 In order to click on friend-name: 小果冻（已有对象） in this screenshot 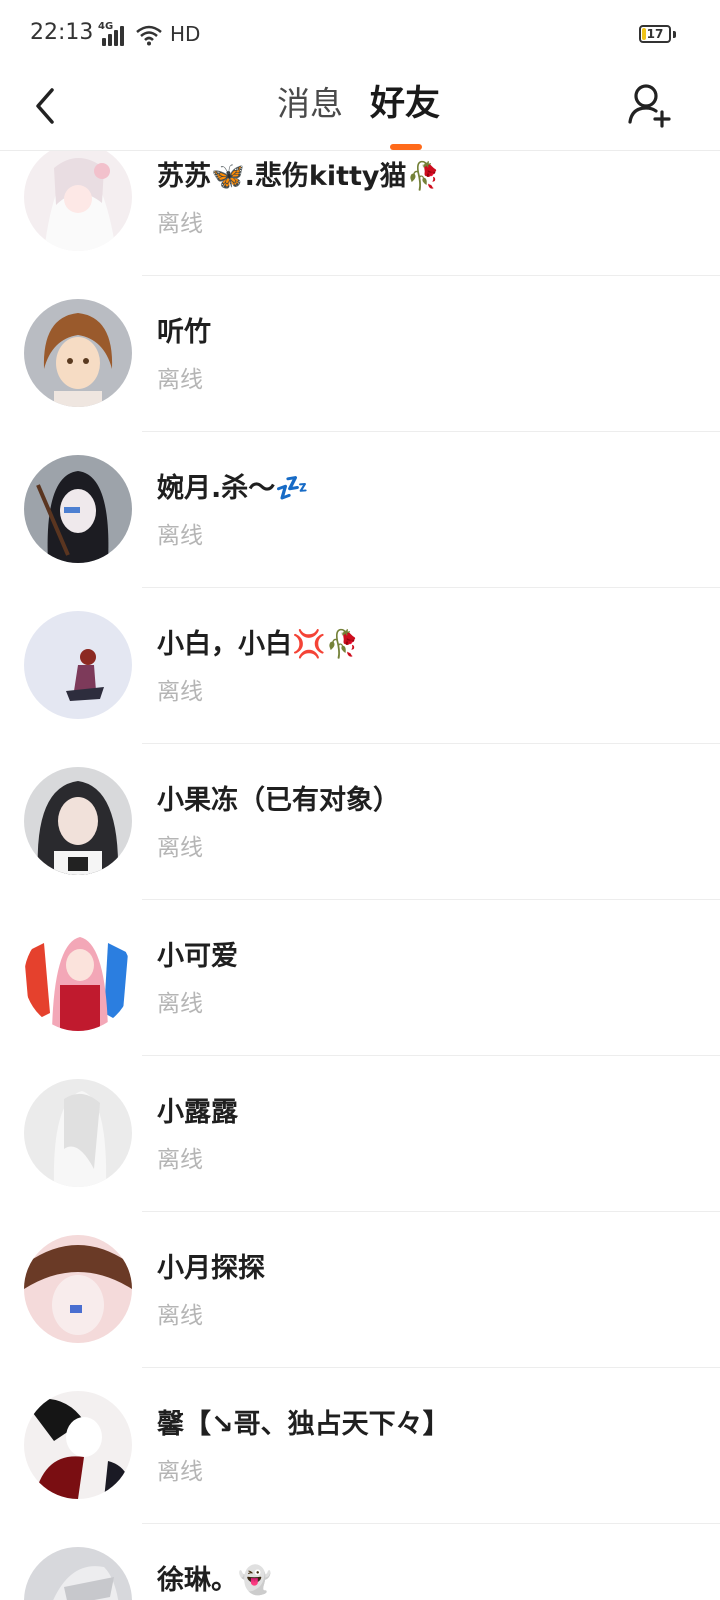, I will do `click(278, 800)`.